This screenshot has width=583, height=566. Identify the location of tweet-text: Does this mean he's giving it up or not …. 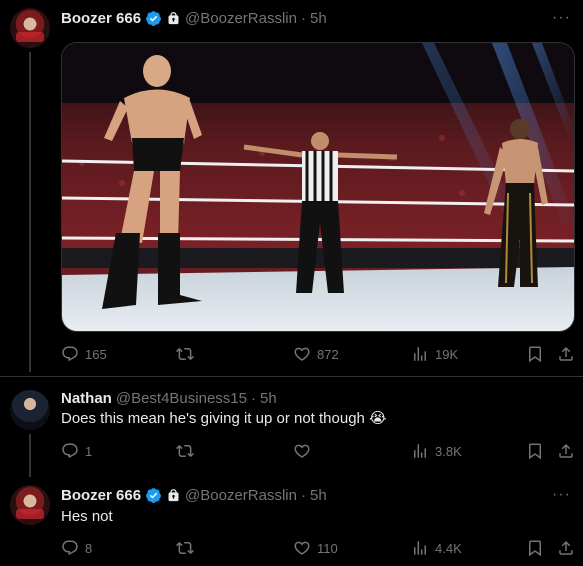
(224, 418).